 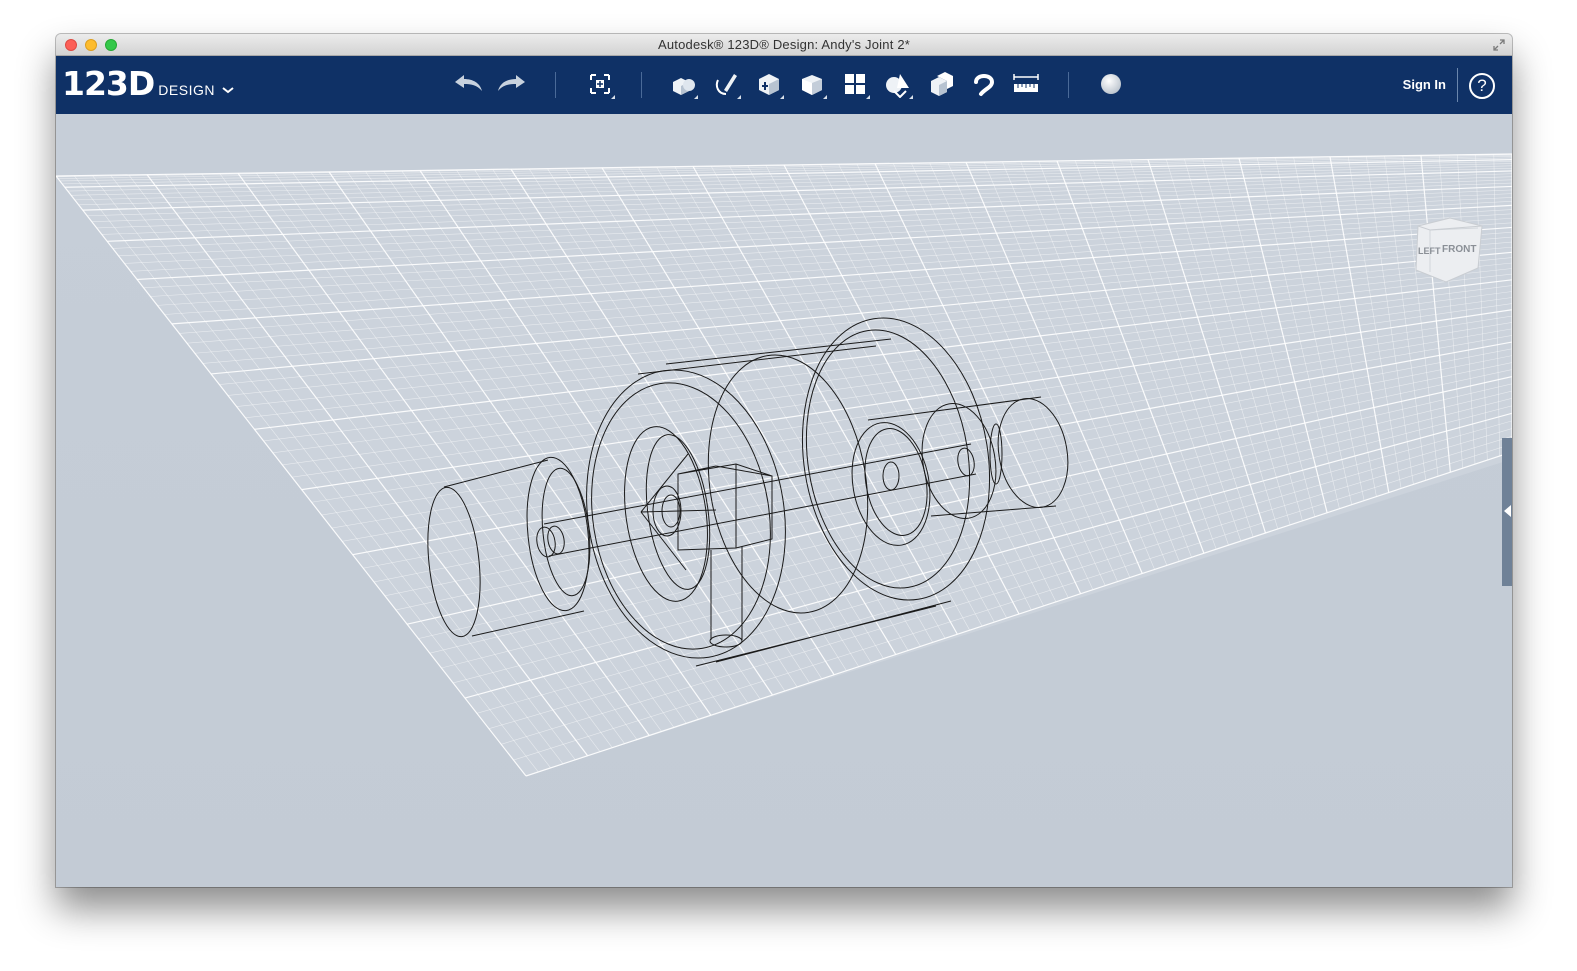 I want to click on sketch-icon, so click(x=726, y=84).